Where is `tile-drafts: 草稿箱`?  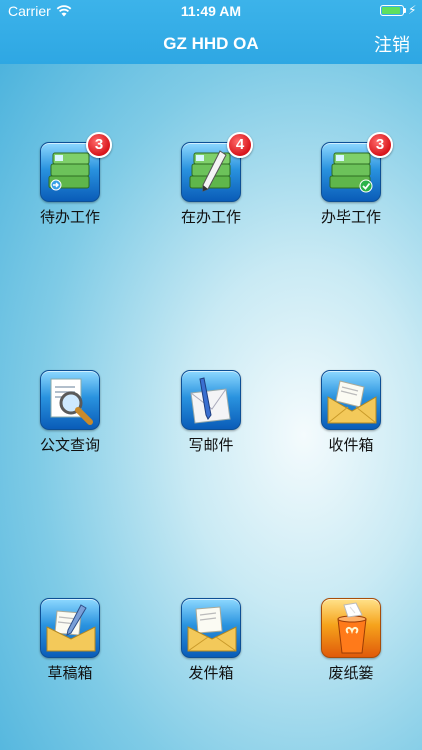
tile-drafts: 草稿箱 is located at coordinates (70, 648).